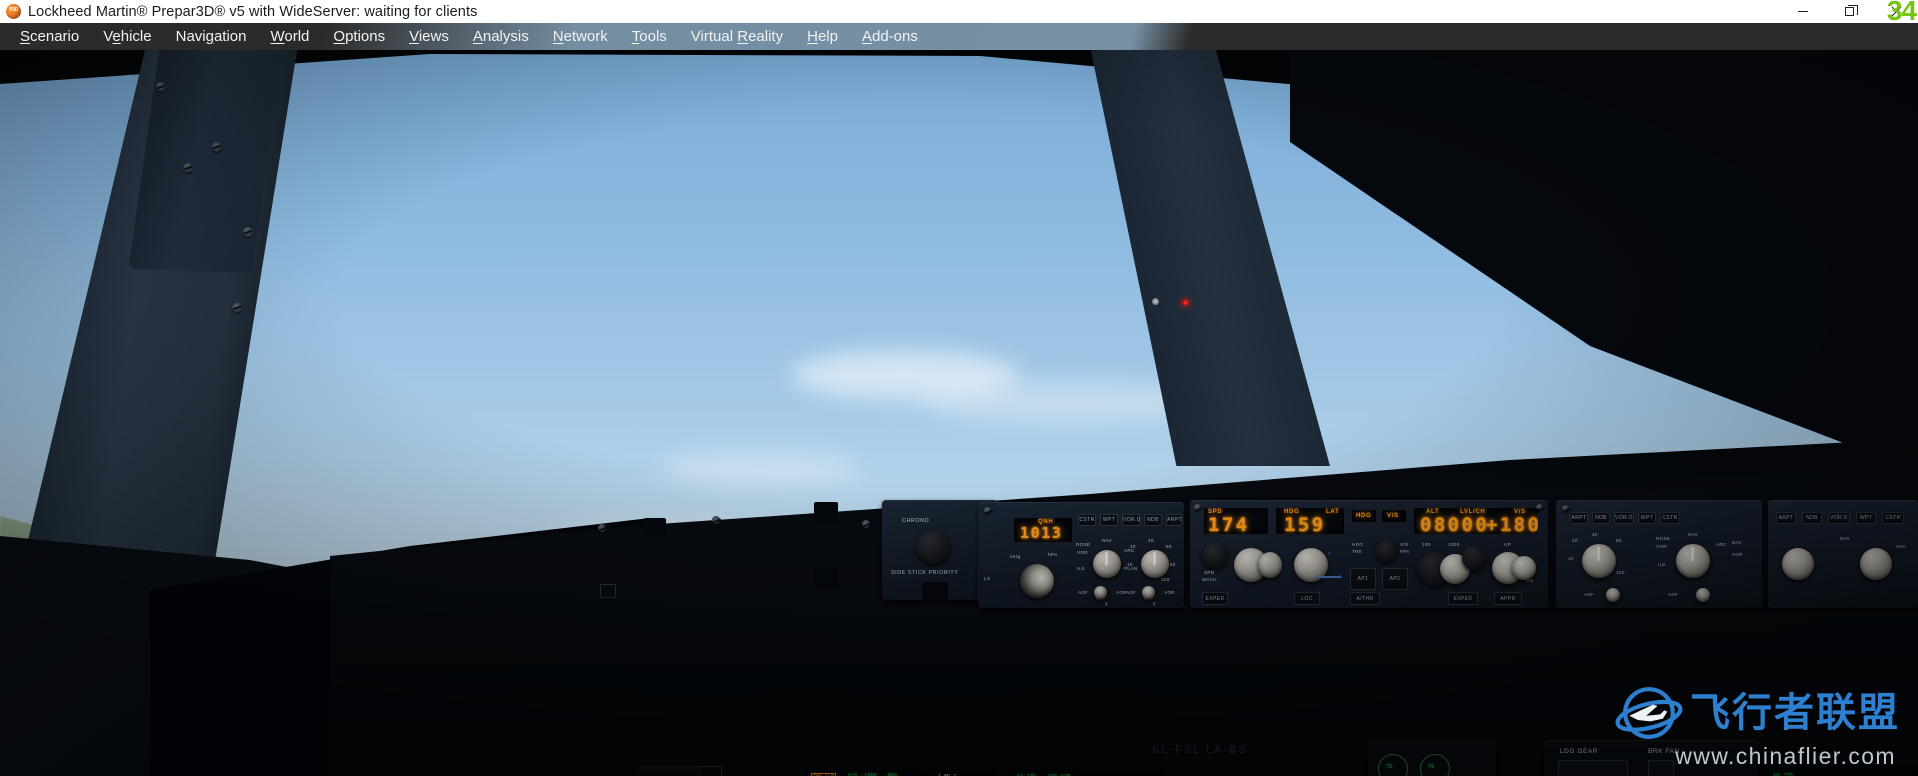 This screenshot has height=776, width=1918. Describe the element at coordinates (737, 36) in the screenshot. I see `menu-item-virtual-reality: Virtual Reality` at that location.